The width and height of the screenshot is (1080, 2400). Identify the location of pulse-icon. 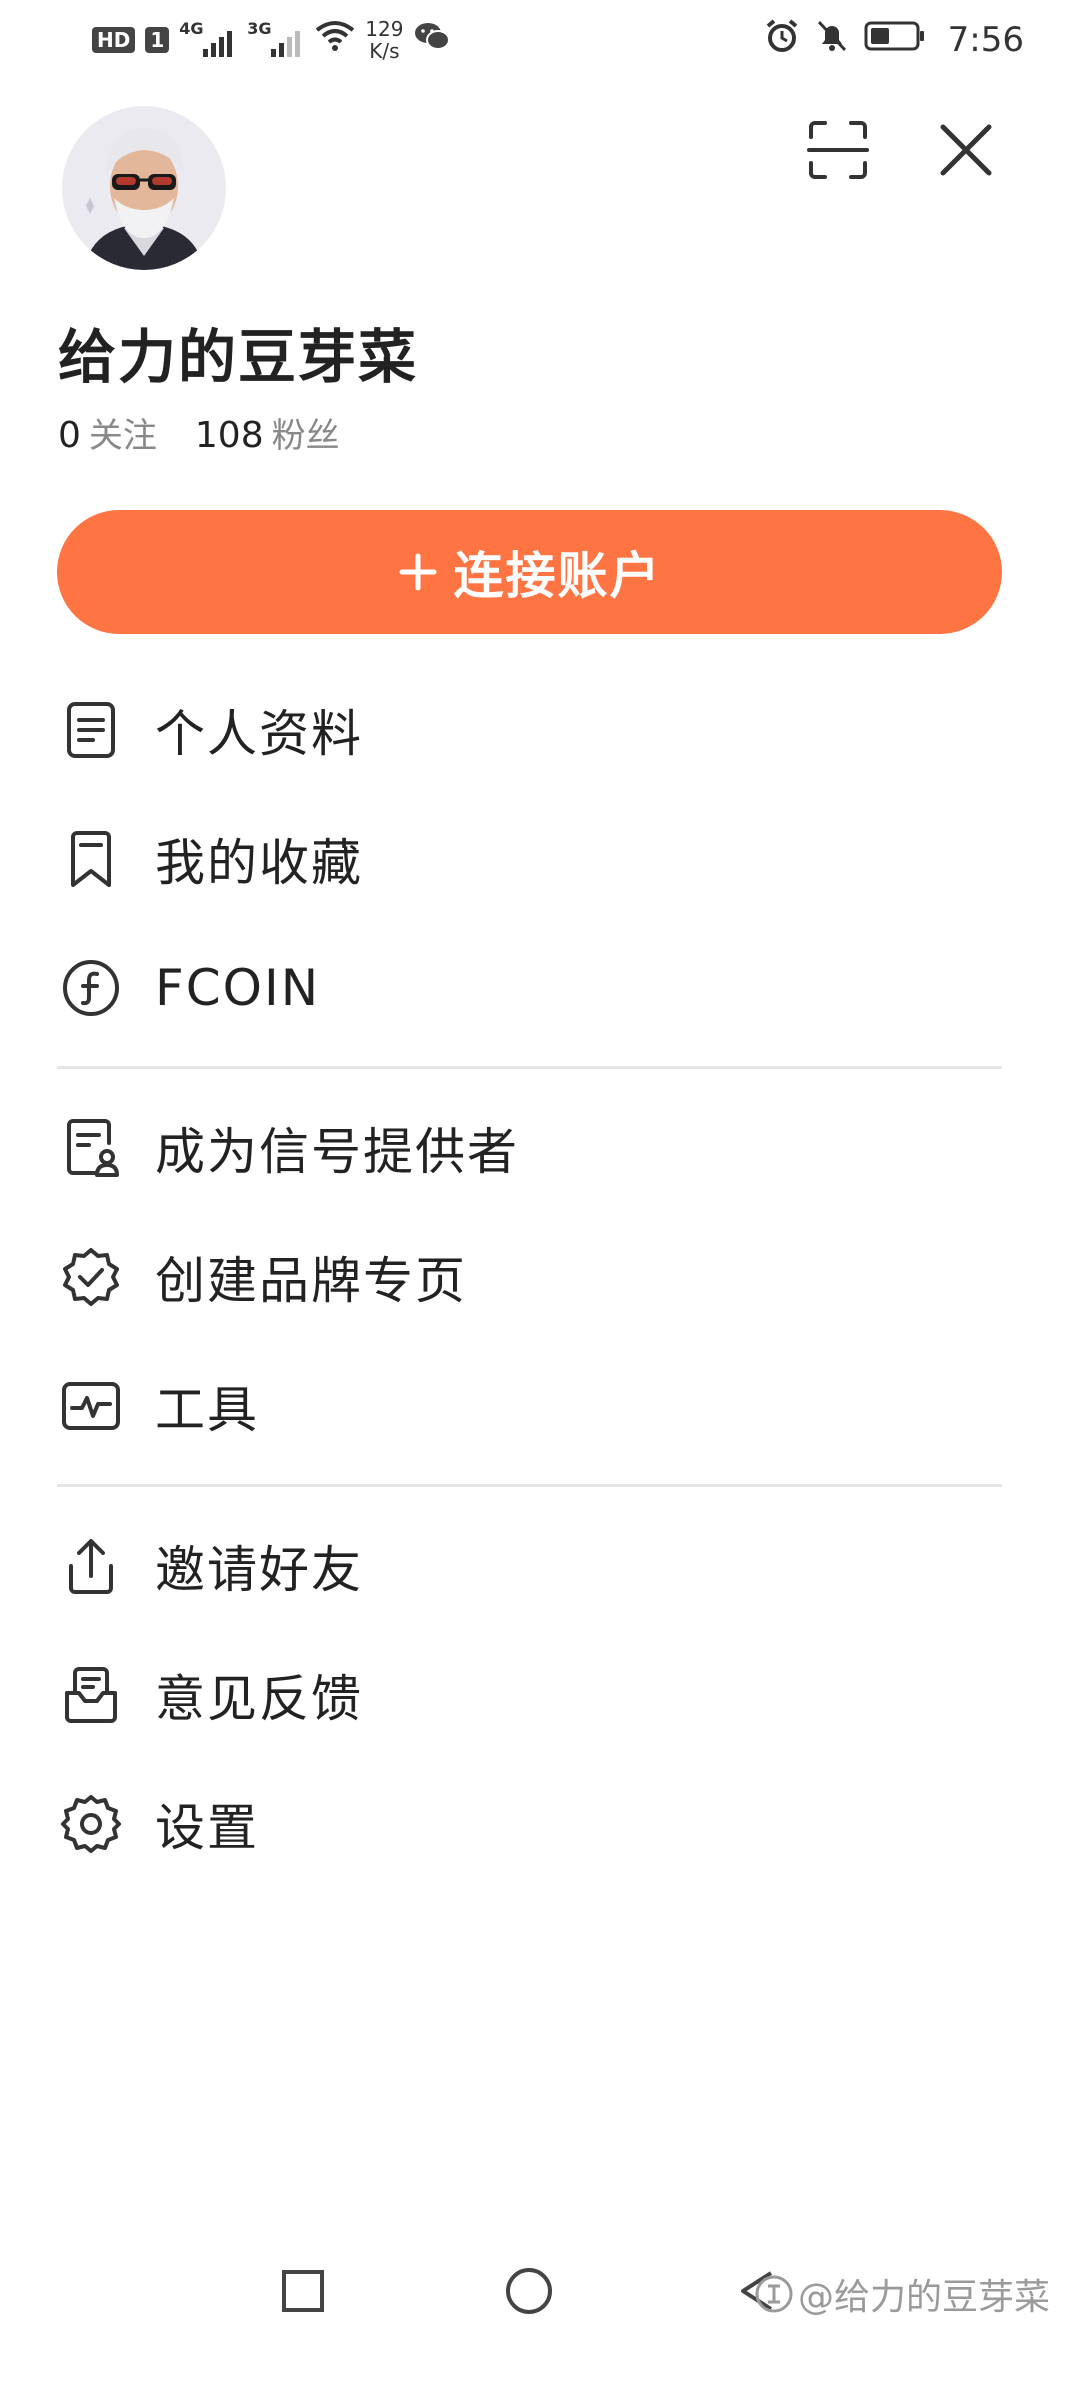
(91, 1406).